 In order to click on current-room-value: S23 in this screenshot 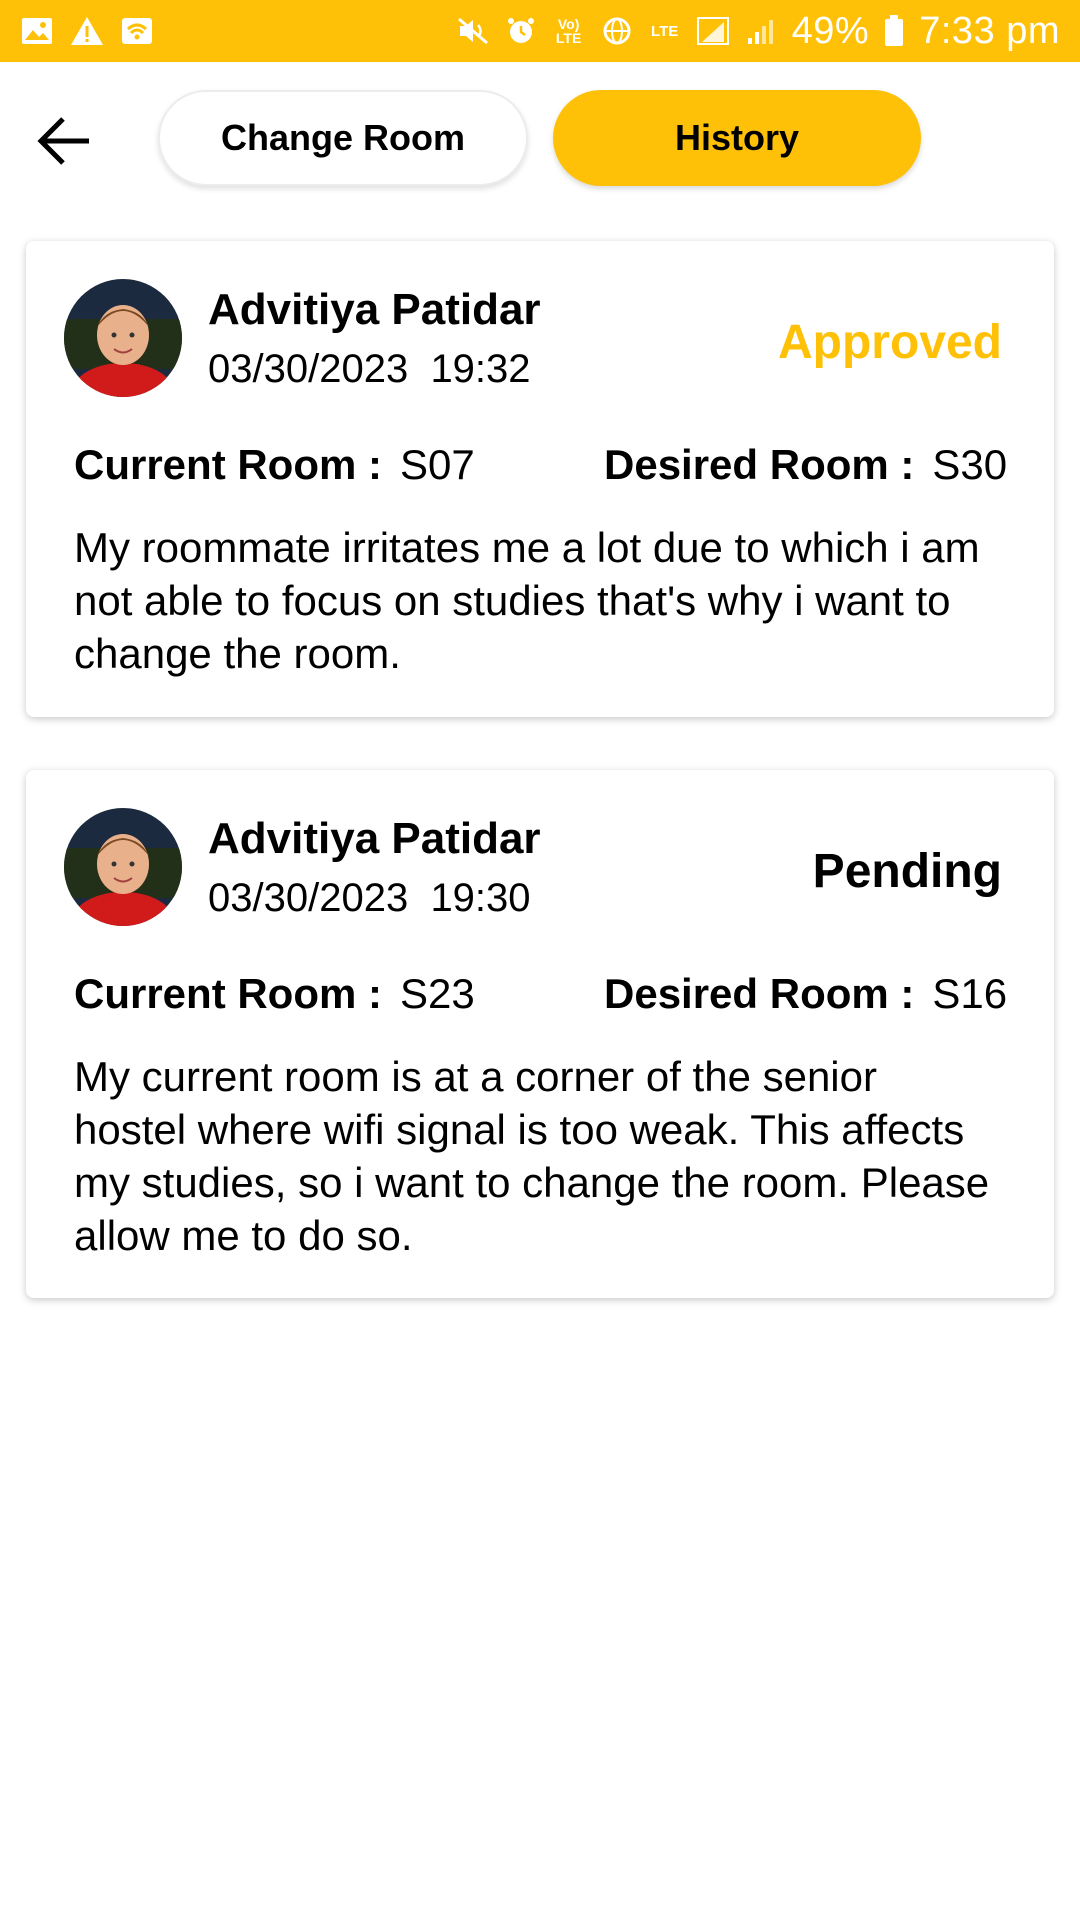, I will do `click(437, 993)`.